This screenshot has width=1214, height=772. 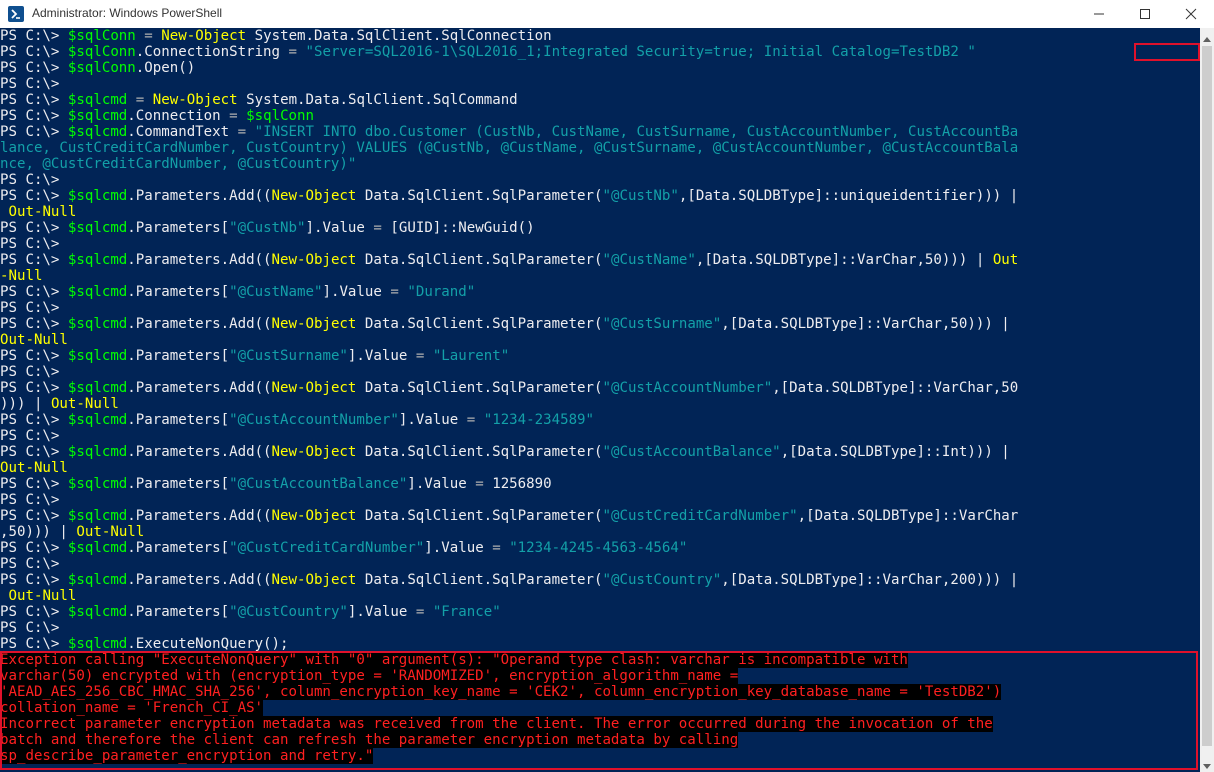 I want to click on chevron-down-icon, so click(x=1207, y=763).